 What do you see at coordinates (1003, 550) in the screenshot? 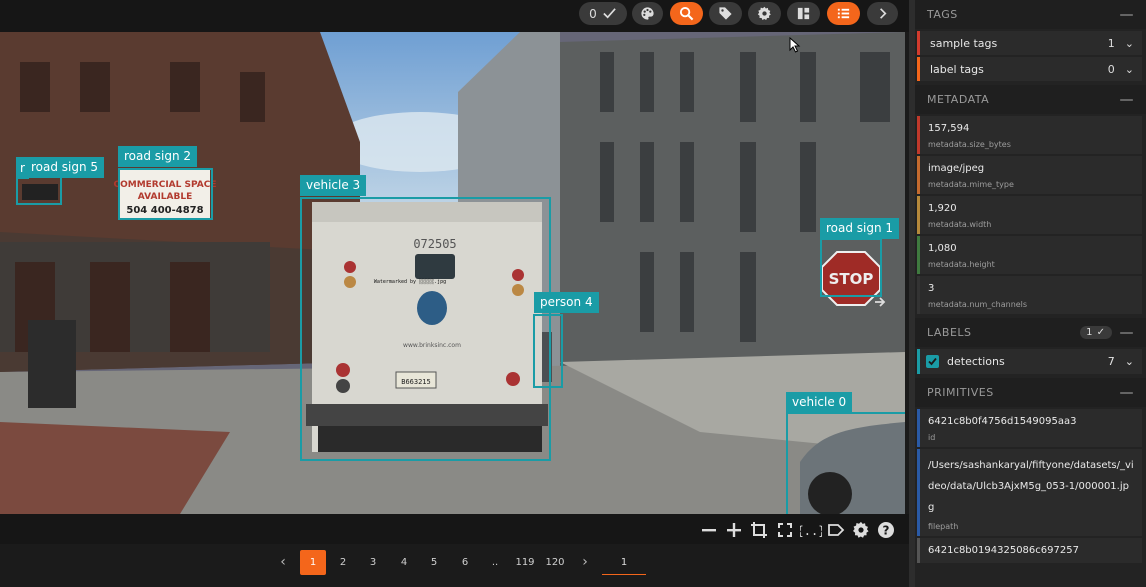
I see `field-value: 6421c8b0194325086c697257` at bounding box center [1003, 550].